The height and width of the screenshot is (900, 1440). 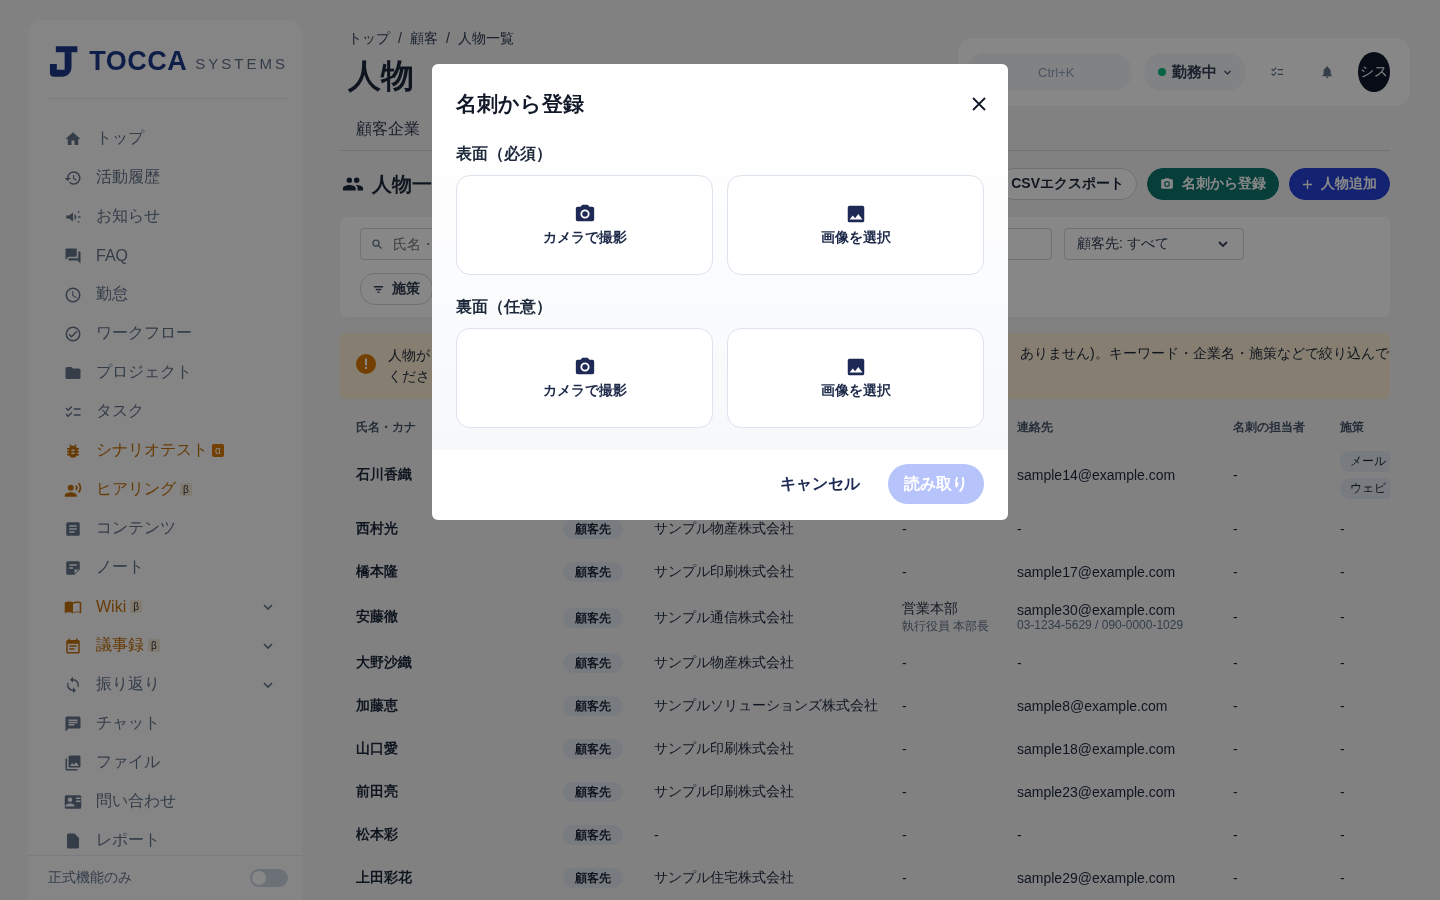 What do you see at coordinates (1223, 244) in the screenshot?
I see `chevron-down-icon` at bounding box center [1223, 244].